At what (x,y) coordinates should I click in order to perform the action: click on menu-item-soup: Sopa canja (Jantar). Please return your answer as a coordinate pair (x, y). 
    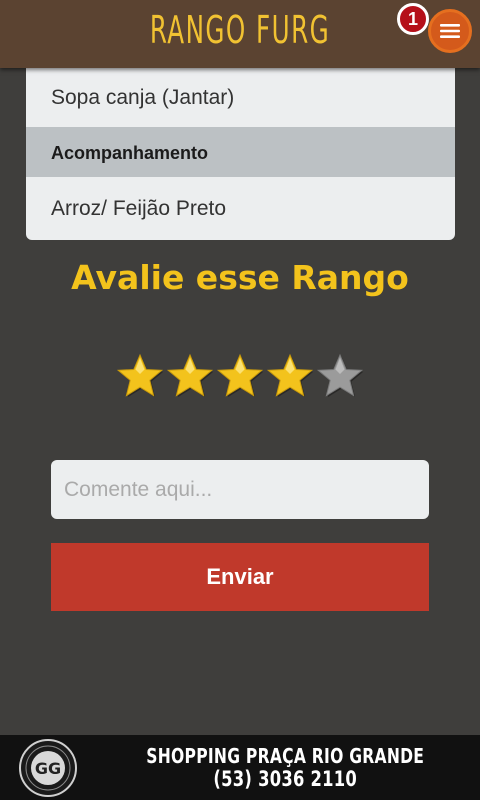
    Looking at the image, I should click on (240, 97).